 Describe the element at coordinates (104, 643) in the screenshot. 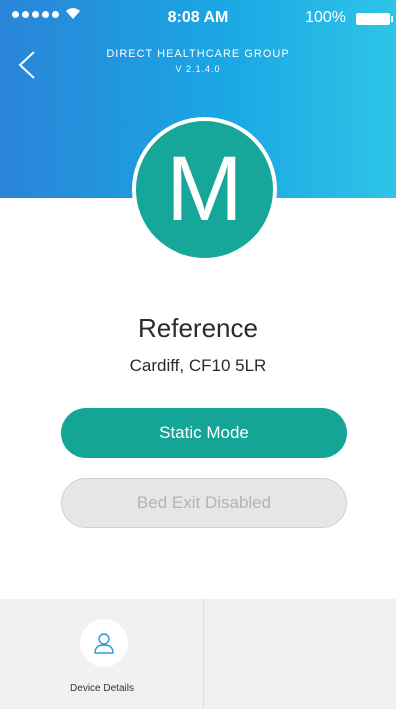

I see `user-icon` at that location.